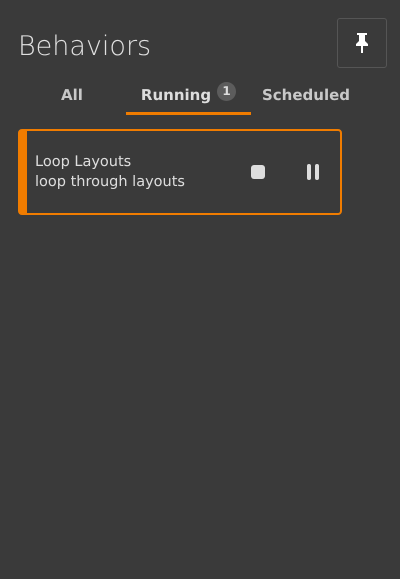 This screenshot has height=579, width=400. What do you see at coordinates (313, 172) in the screenshot?
I see `pause-icon` at bounding box center [313, 172].